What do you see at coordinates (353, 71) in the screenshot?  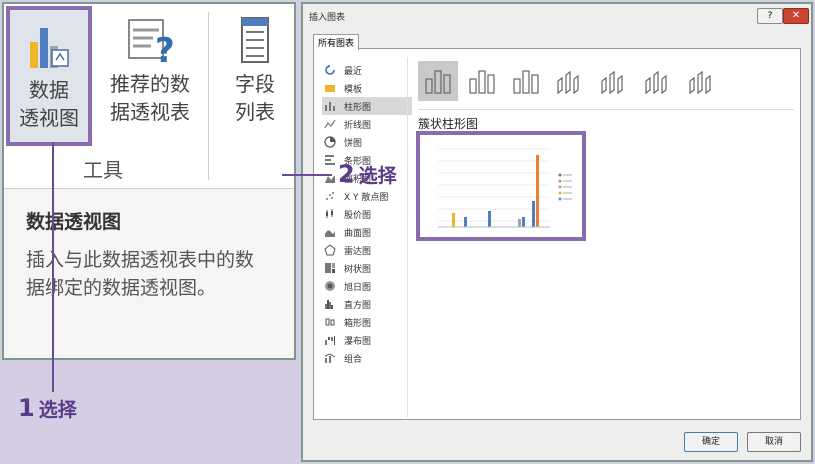 I see `chart-type-label: 最近` at bounding box center [353, 71].